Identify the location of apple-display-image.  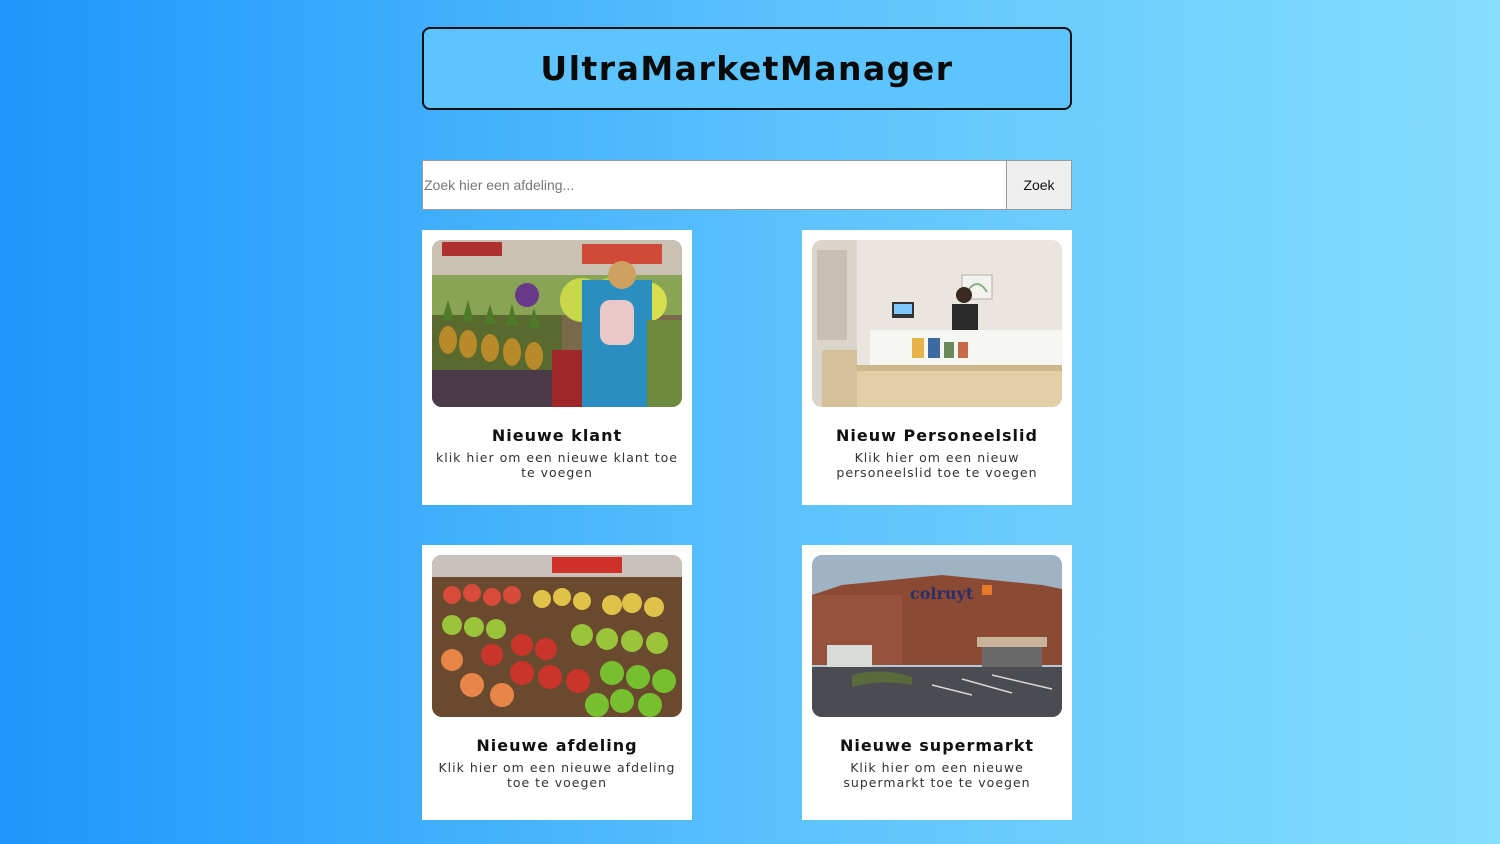
(557, 636).